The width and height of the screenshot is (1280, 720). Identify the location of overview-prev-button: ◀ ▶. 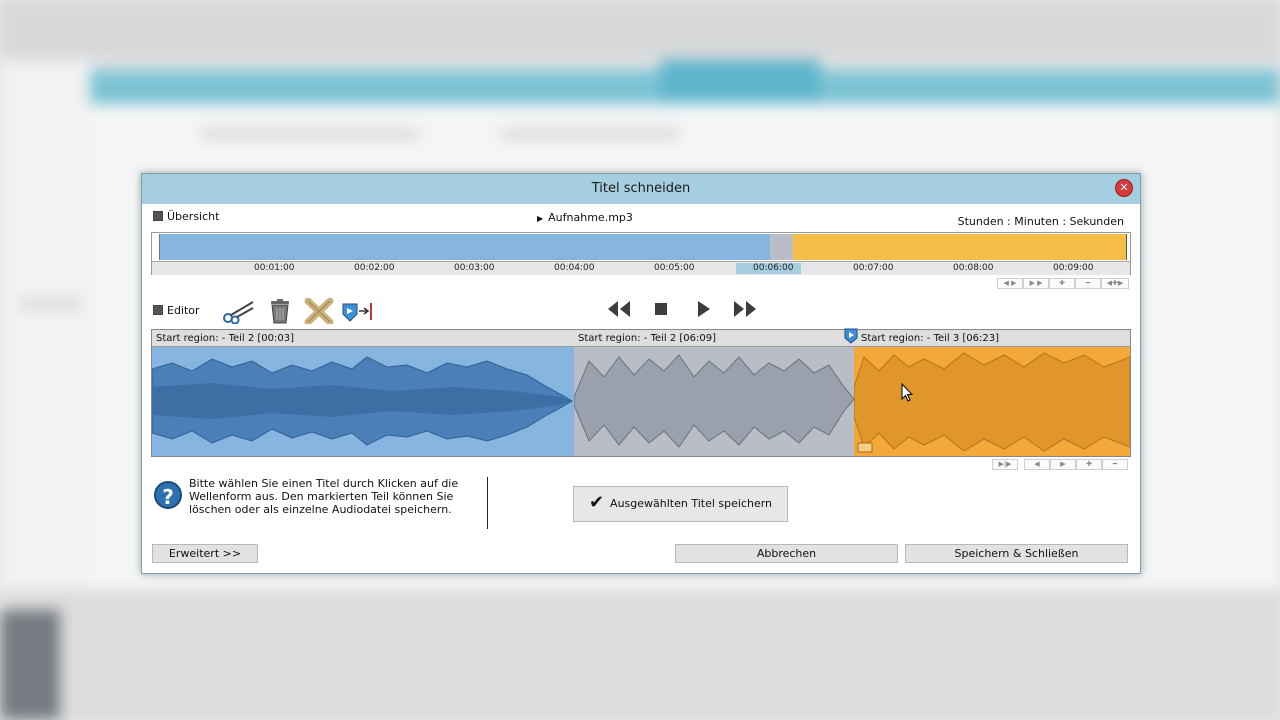
(1010, 283).